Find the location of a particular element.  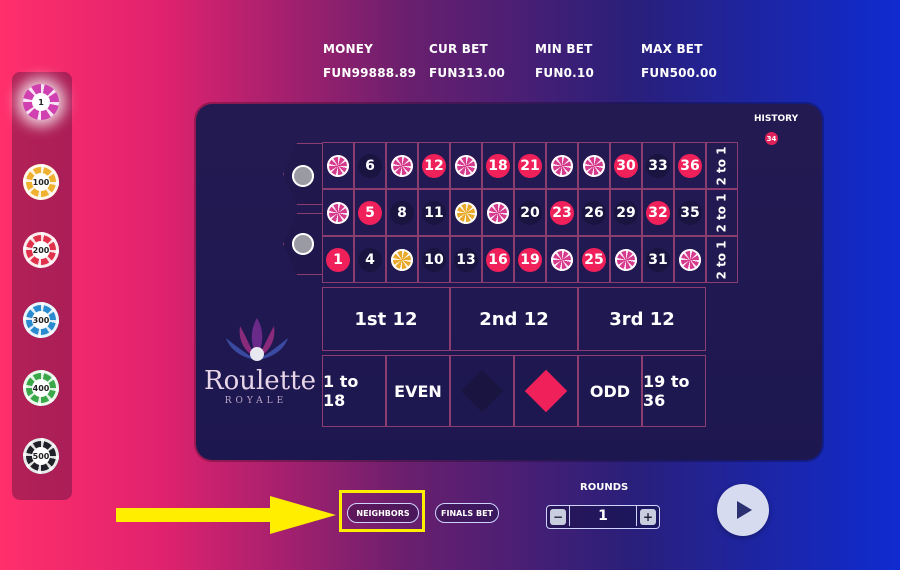

number-cell-18: 18 is located at coordinates (498, 165).